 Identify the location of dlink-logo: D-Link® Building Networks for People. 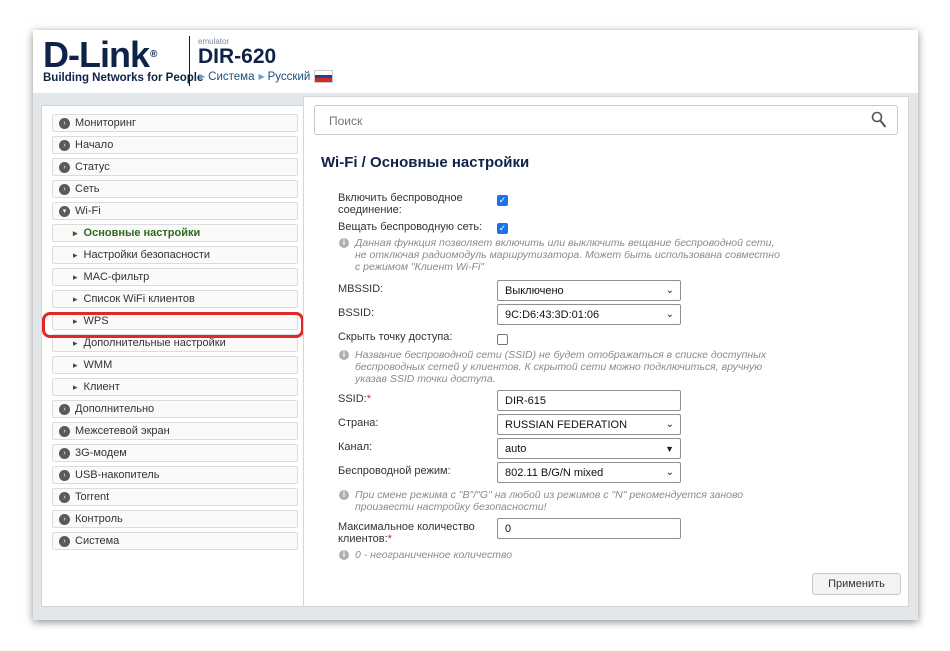
(123, 59).